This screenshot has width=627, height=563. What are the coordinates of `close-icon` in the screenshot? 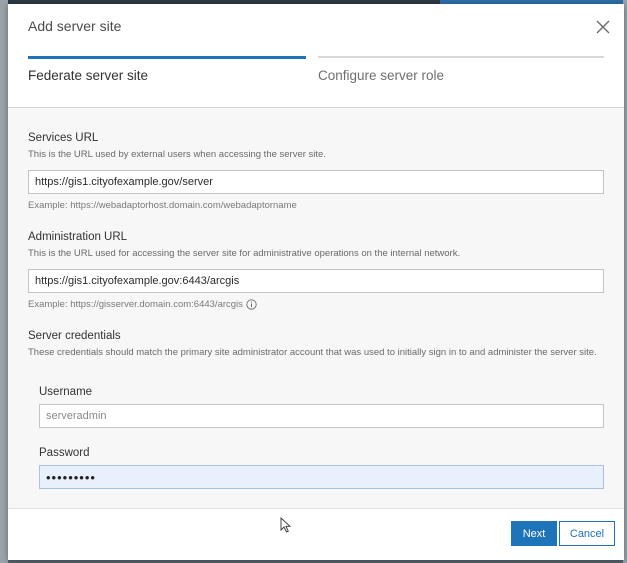 It's located at (603, 27).